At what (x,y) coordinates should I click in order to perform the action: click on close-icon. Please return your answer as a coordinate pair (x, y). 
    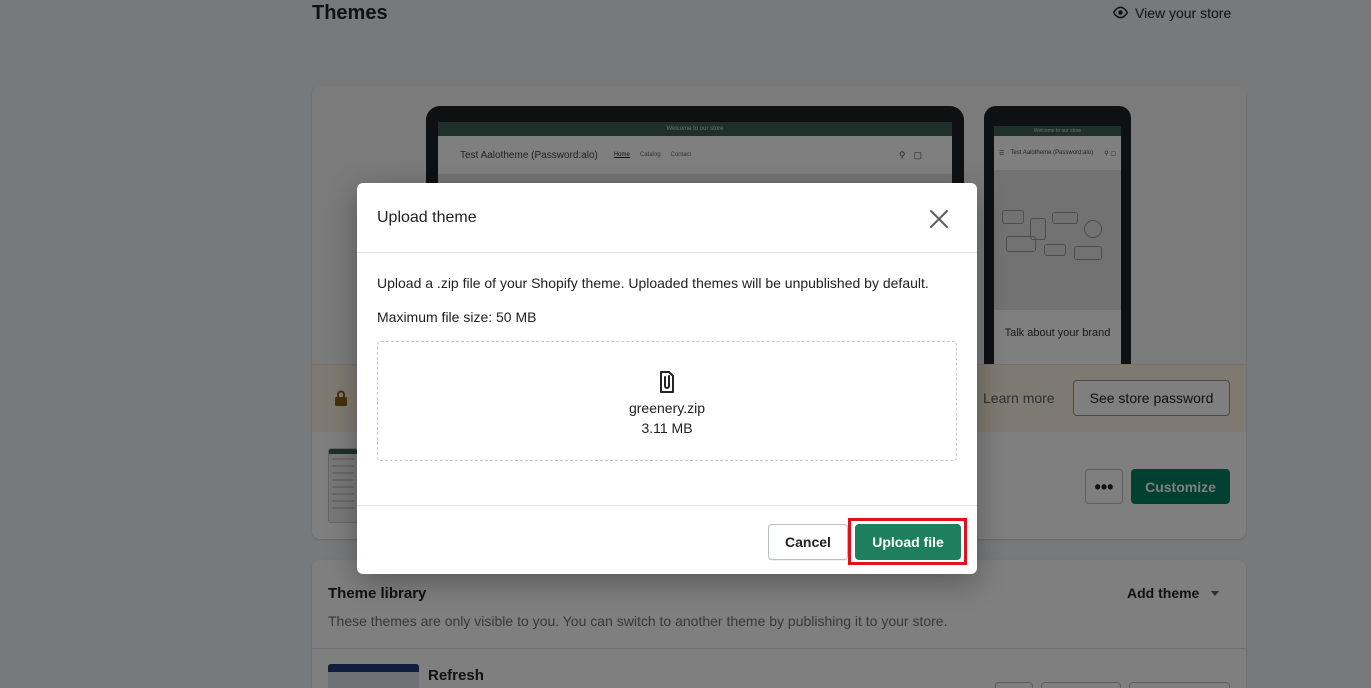
    Looking at the image, I should click on (939, 219).